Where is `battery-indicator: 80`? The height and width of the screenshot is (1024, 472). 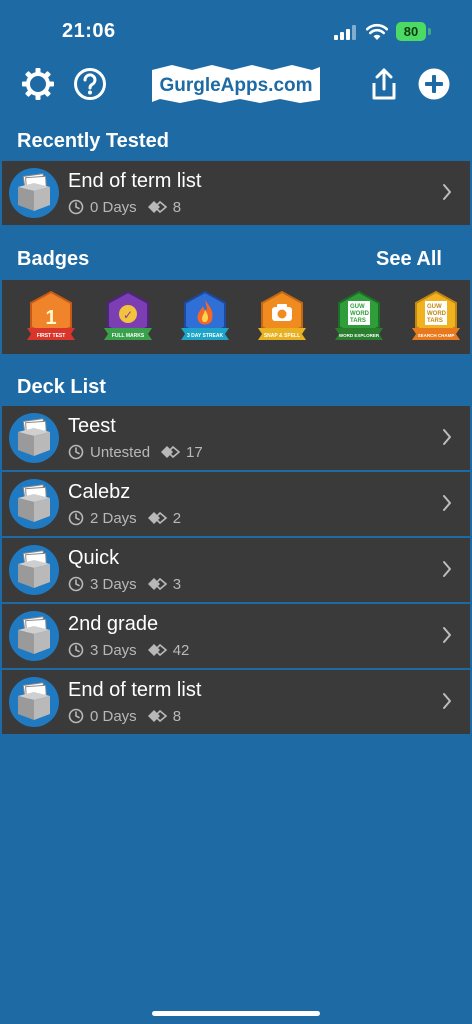 battery-indicator: 80 is located at coordinates (411, 31).